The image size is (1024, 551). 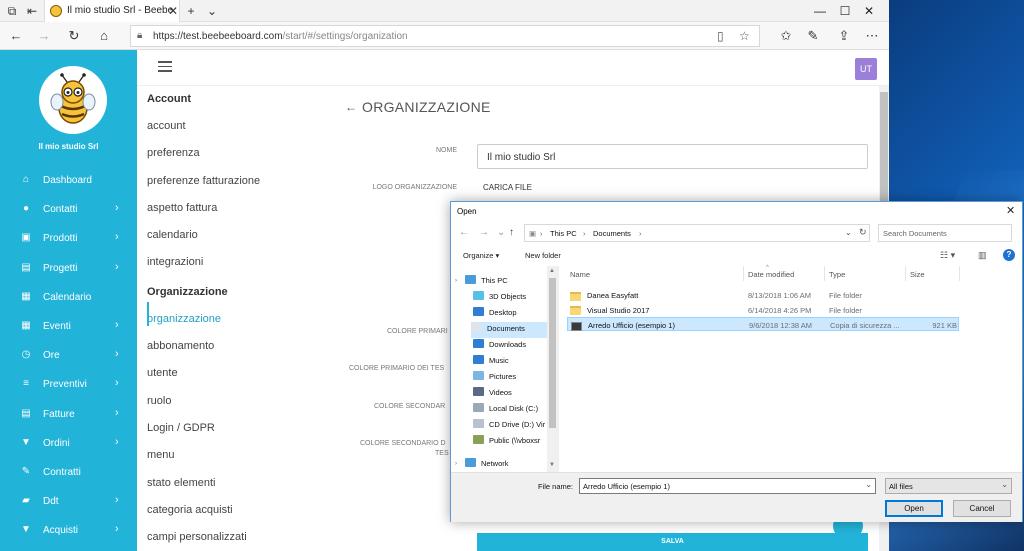 What do you see at coordinates (511, 232) in the screenshot?
I see `up-arrow-icon: ↑` at bounding box center [511, 232].